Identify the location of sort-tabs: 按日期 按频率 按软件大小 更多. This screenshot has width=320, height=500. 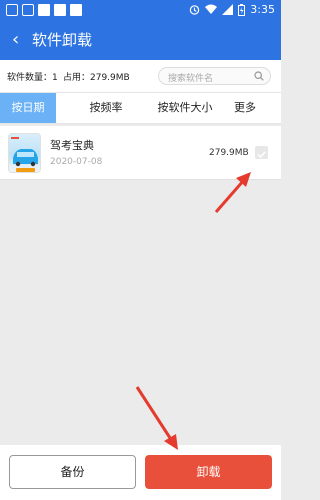
(140, 108).